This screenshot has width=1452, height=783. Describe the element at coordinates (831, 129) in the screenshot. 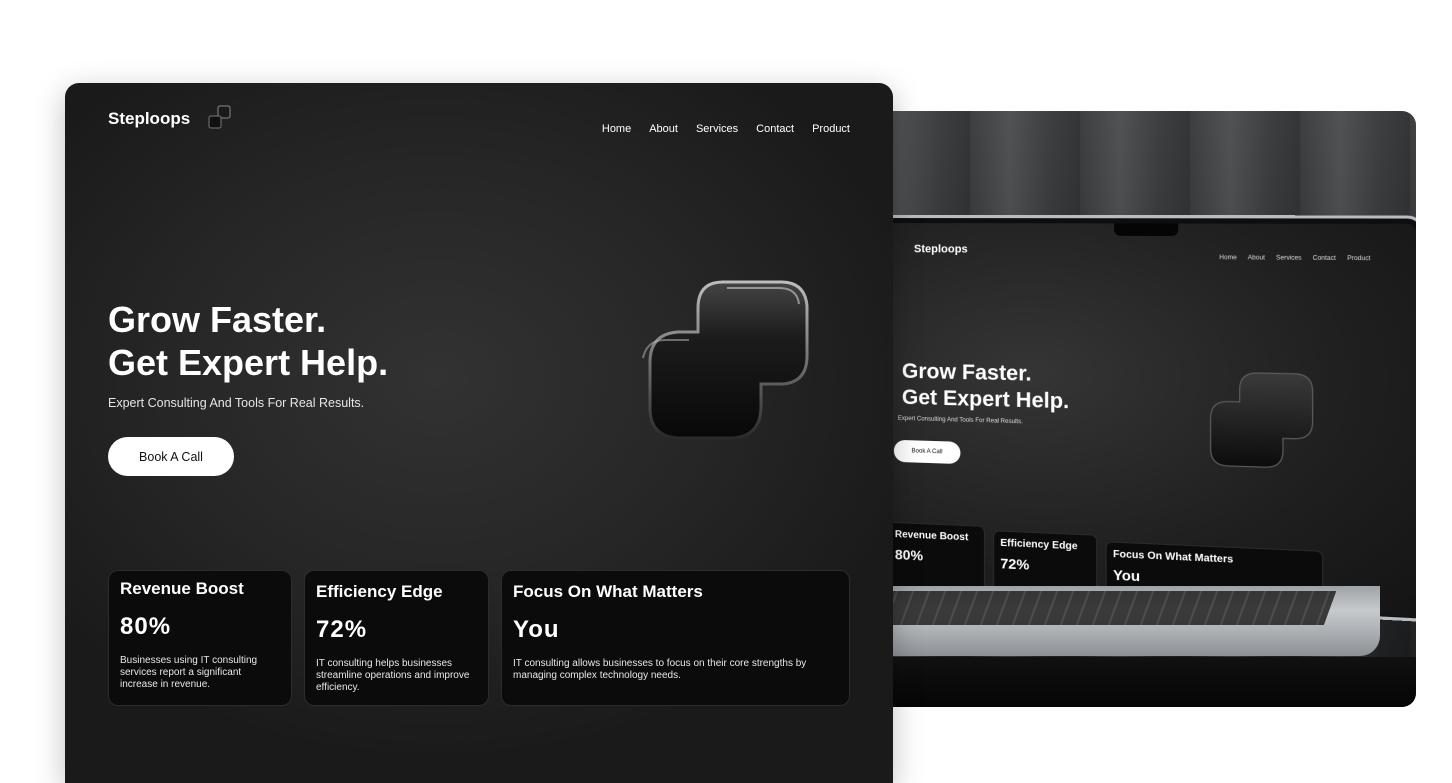

I see `nav-product: Product` at that location.